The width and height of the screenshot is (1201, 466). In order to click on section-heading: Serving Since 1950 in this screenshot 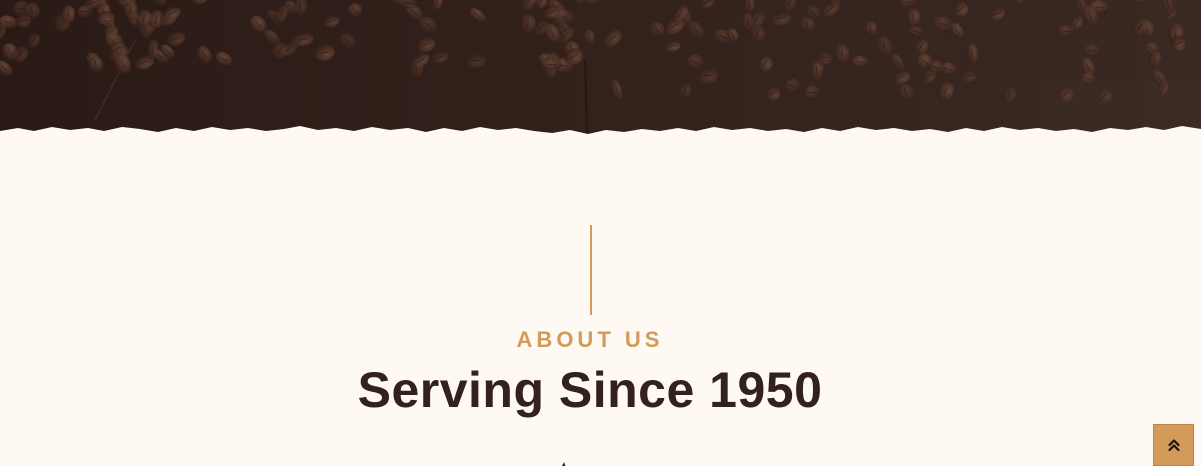, I will do `click(590, 390)`.